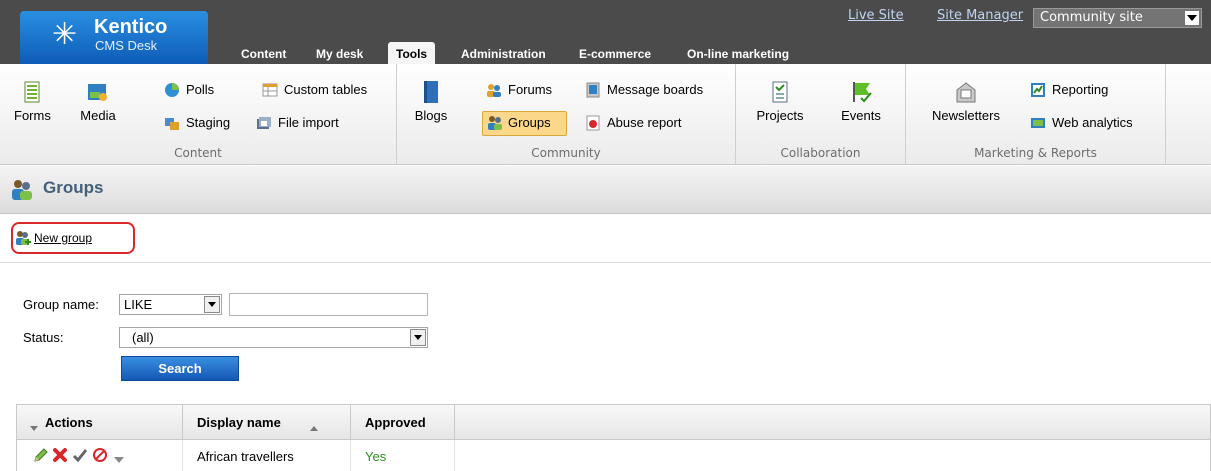 This screenshot has width=1211, height=471. Describe the element at coordinates (1038, 123) in the screenshot. I see `web-analytics-icon` at that location.